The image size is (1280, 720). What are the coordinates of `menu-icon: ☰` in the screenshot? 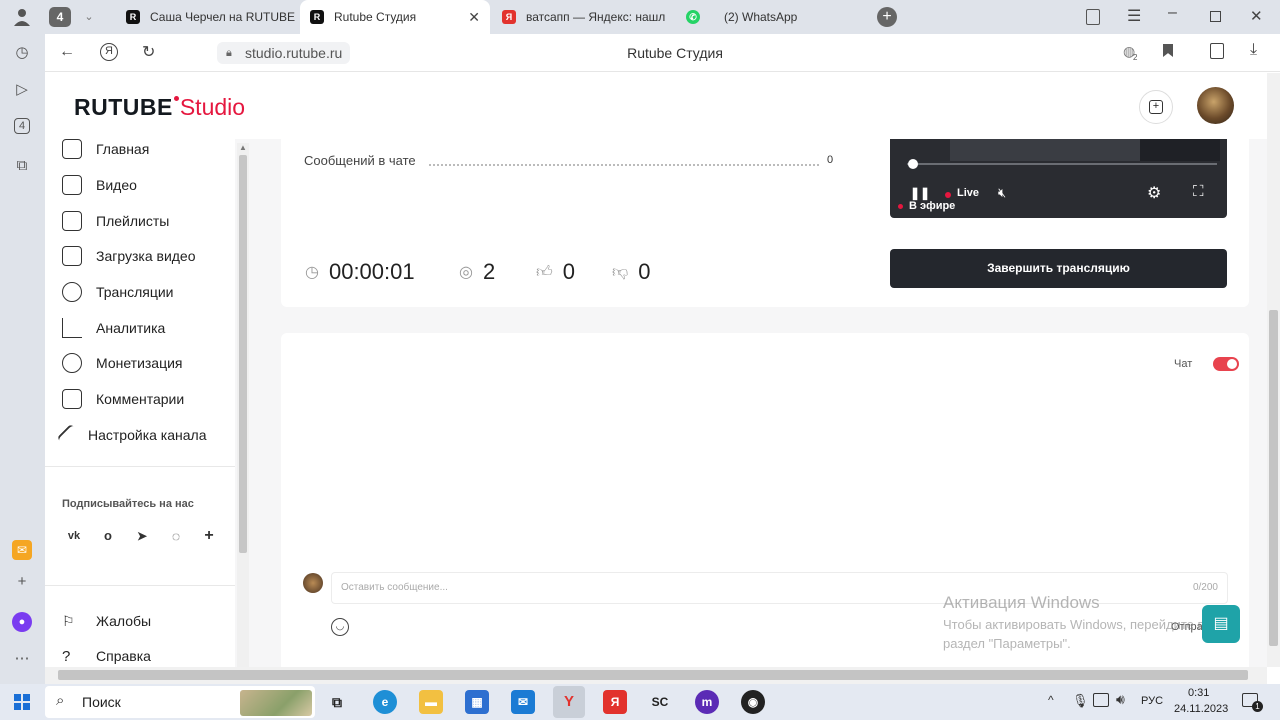 It's located at (1134, 16).